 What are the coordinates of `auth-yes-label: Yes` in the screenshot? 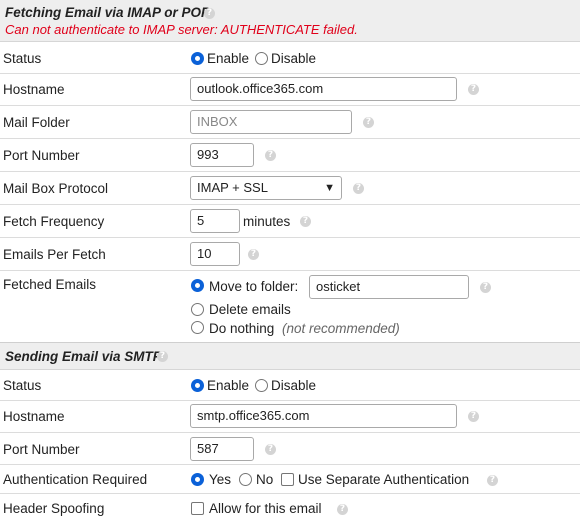 It's located at (220, 479).